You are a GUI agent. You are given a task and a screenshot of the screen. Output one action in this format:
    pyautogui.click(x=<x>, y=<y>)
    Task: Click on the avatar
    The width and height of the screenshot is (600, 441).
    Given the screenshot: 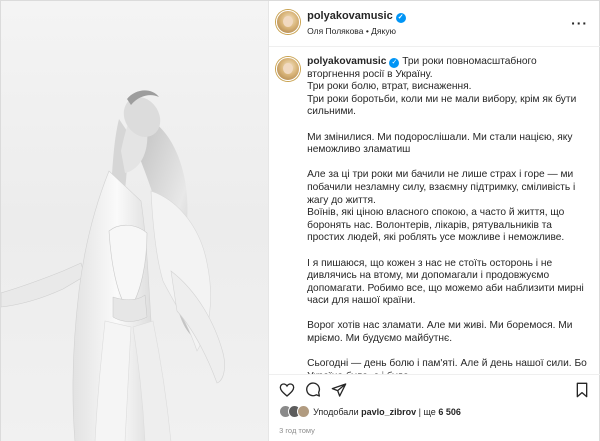 What is the action you would take?
    pyautogui.click(x=288, y=22)
    